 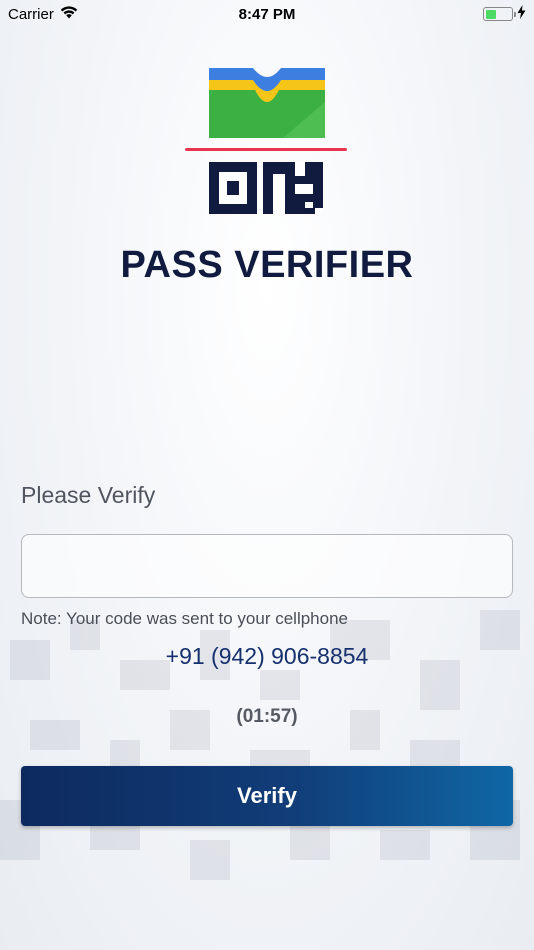 I want to click on status-bar: Carrier 8:47 PM, so click(x=267, y=14).